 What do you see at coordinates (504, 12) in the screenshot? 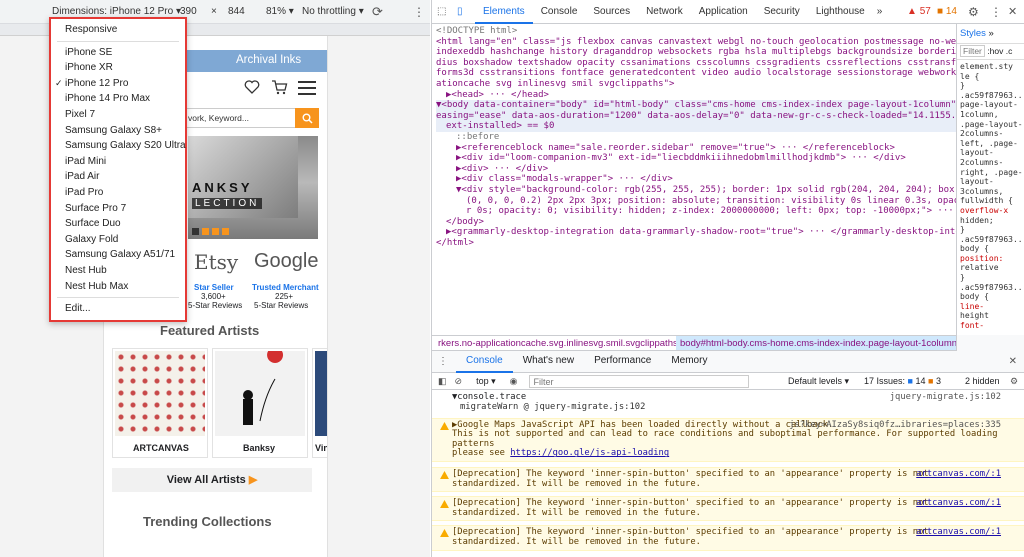
I see `tab-elements: Elements` at bounding box center [504, 12].